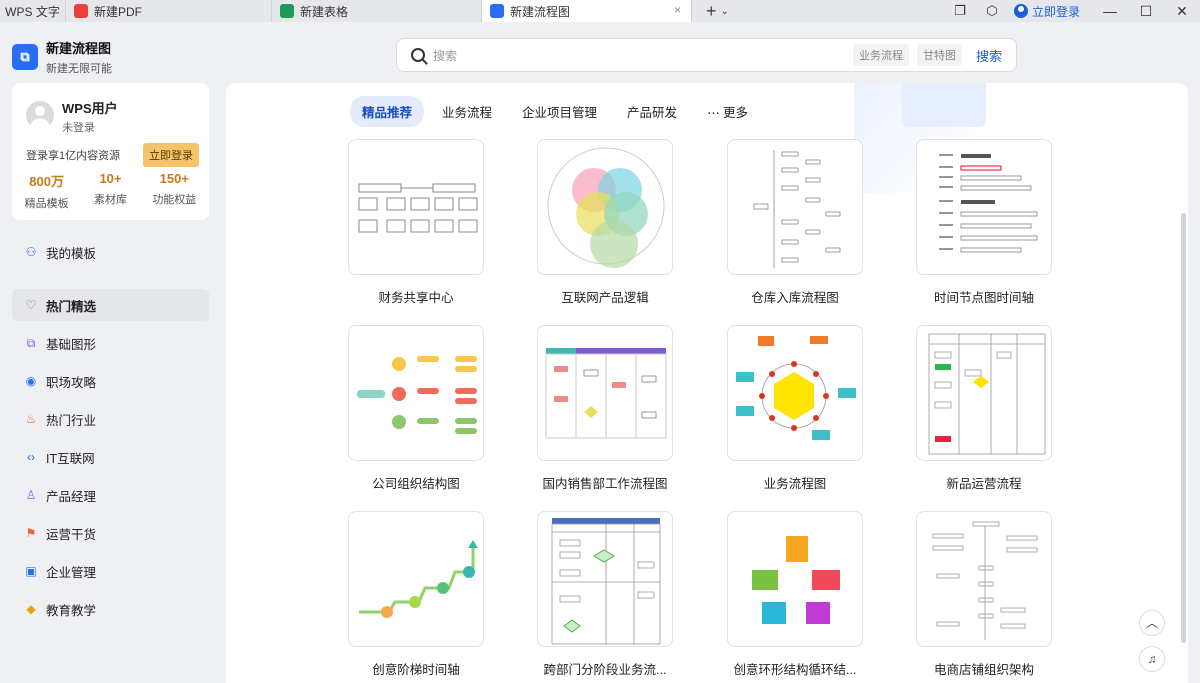 This screenshot has width=1200, height=683. Describe the element at coordinates (1182, 11) in the screenshot. I see `window-close-icon: ✕` at that location.